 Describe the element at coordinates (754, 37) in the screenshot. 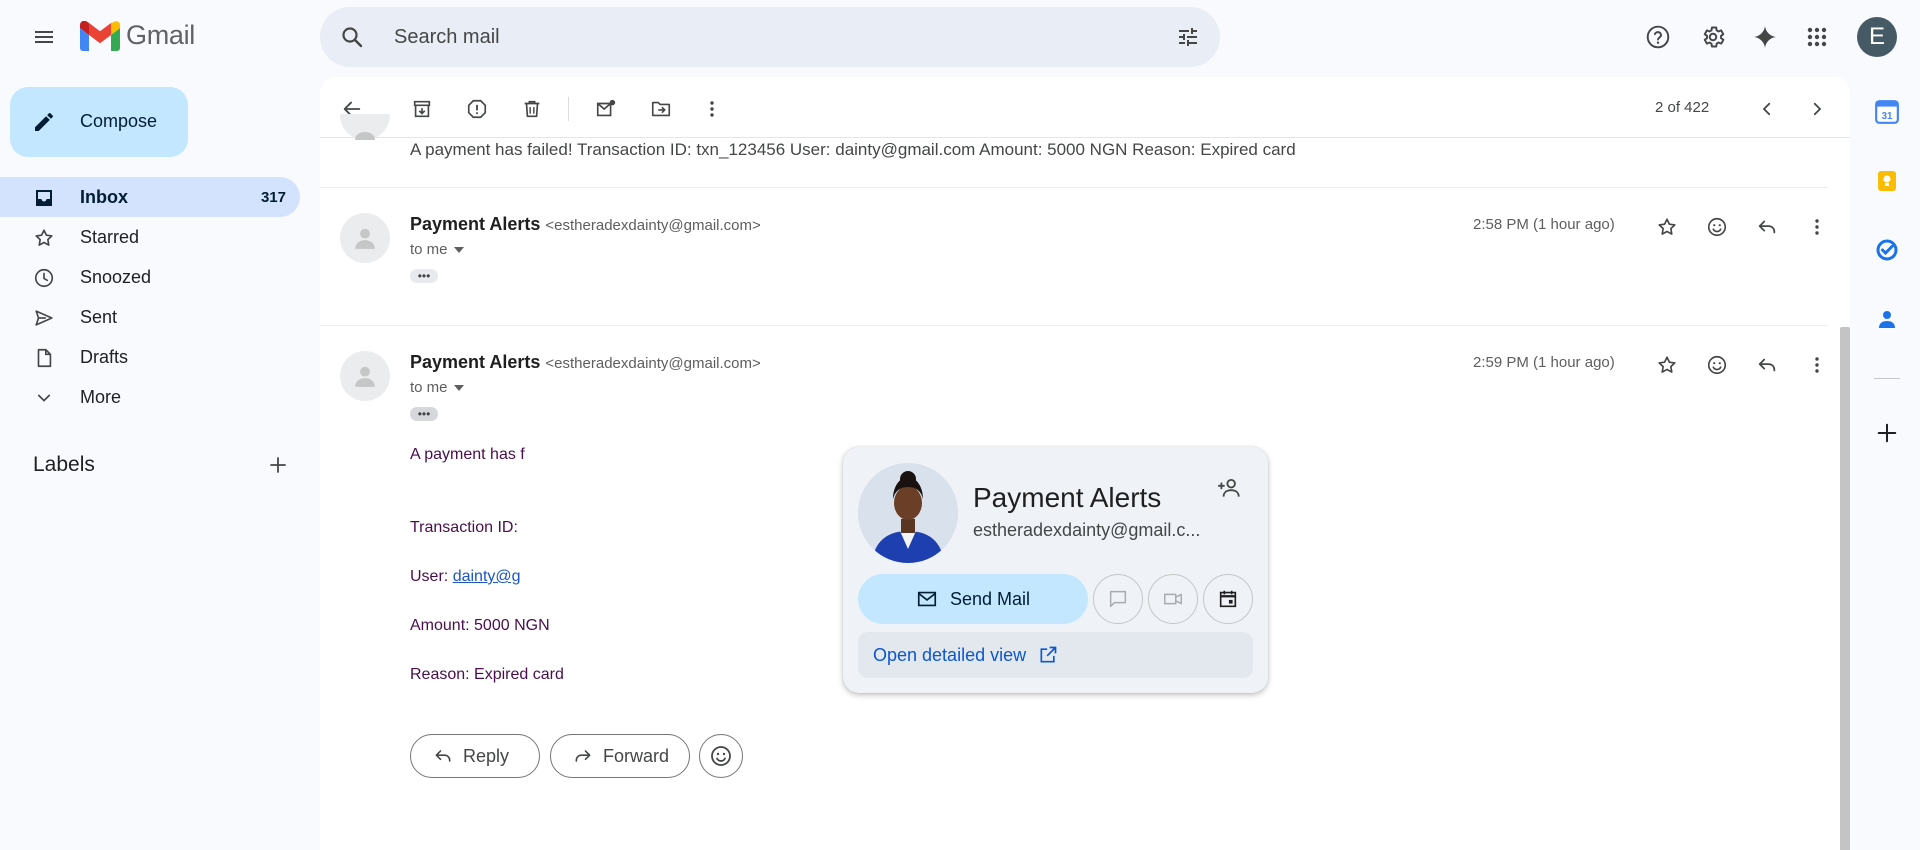

I see `search-input` at that location.